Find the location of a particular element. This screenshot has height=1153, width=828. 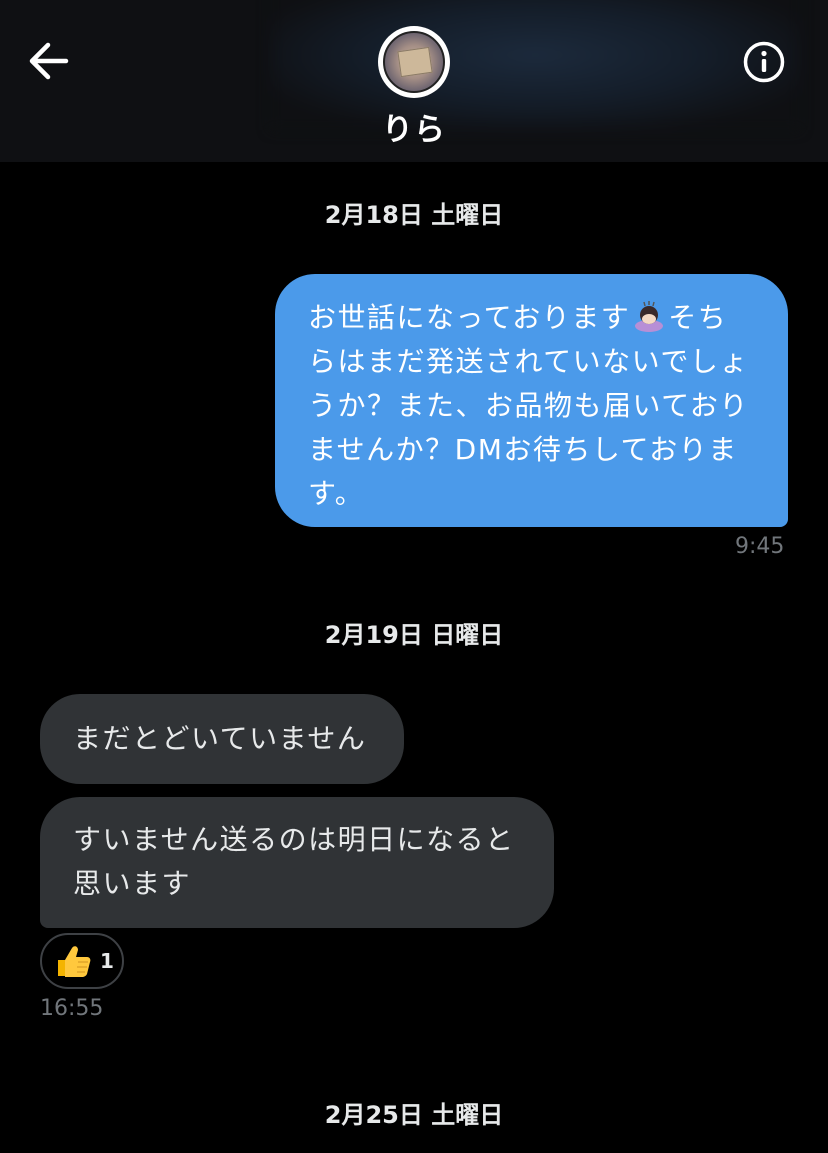

conversation-header: りら is located at coordinates (414, 81).